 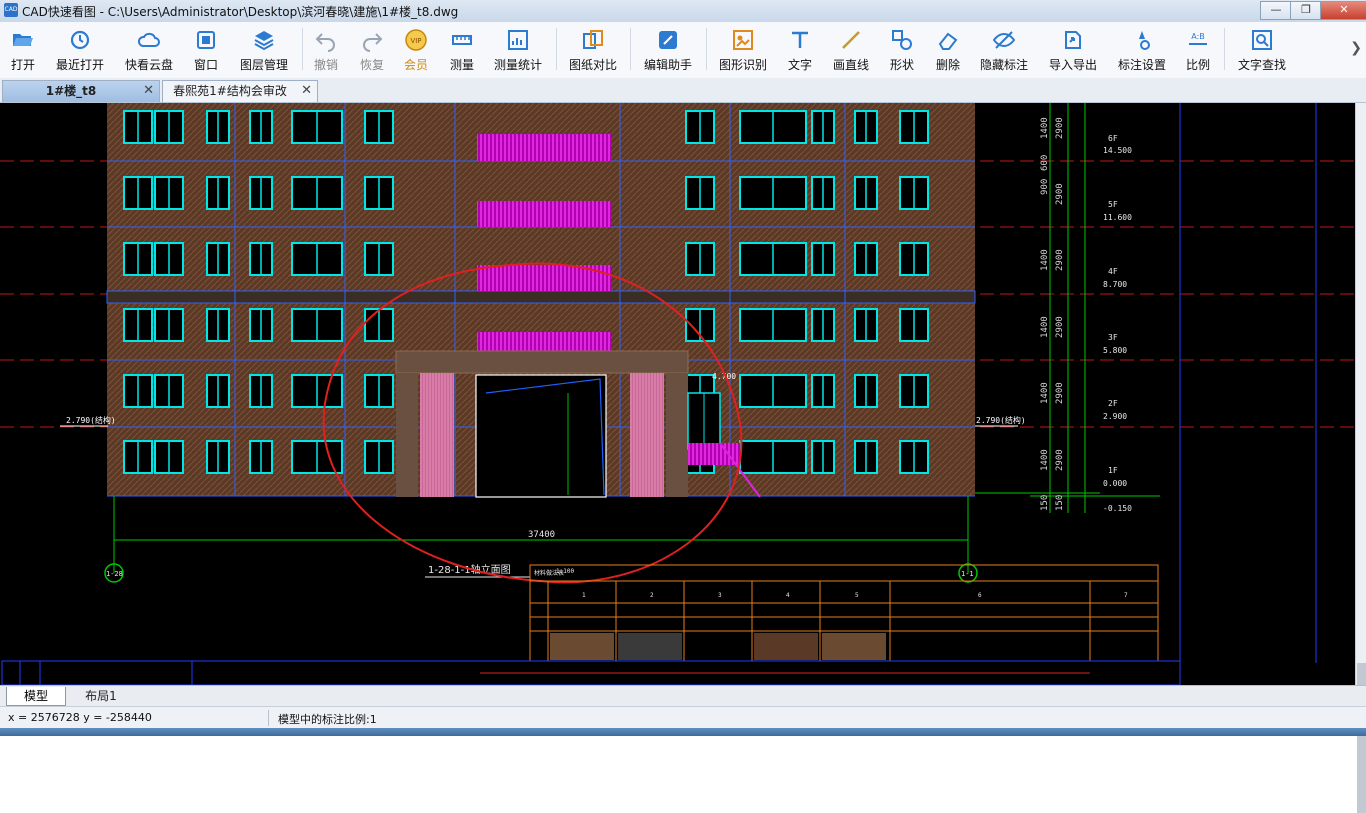 I want to click on svg-text: A:B, so click(x=1198, y=36).